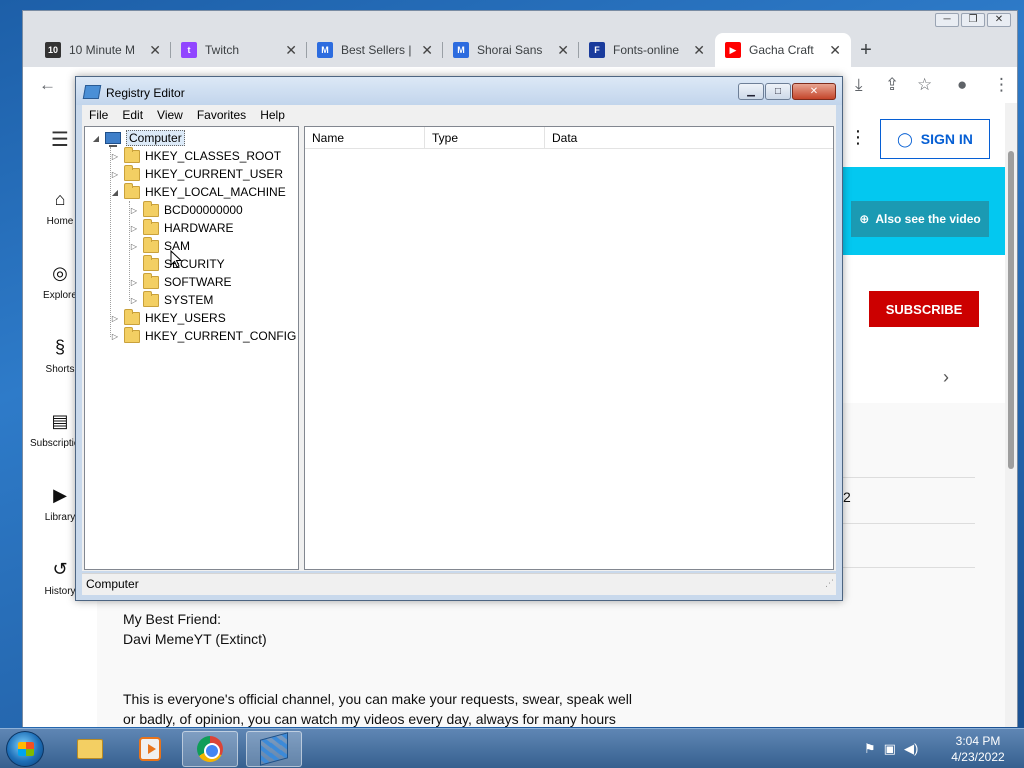  Describe the element at coordinates (978, 749) in the screenshot. I see `taskbar-clock: 3:04 PM 4/23/2022` at that location.